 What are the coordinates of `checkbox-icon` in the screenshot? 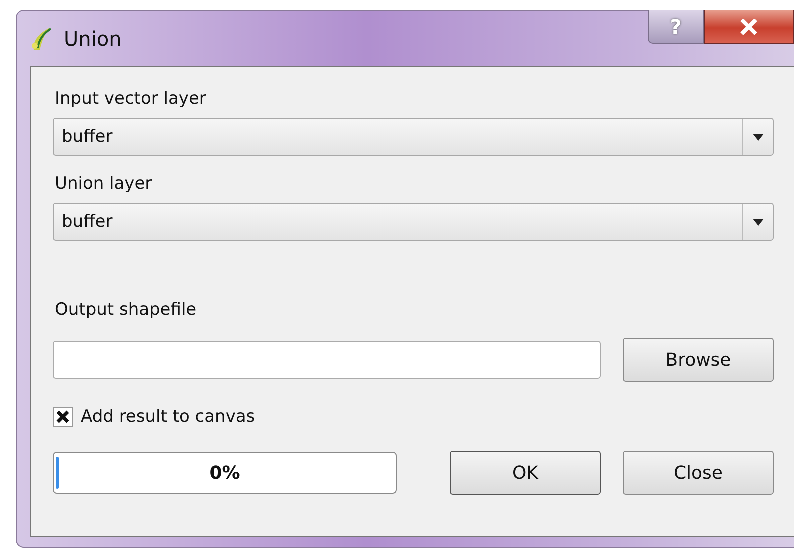 It's located at (63, 417).